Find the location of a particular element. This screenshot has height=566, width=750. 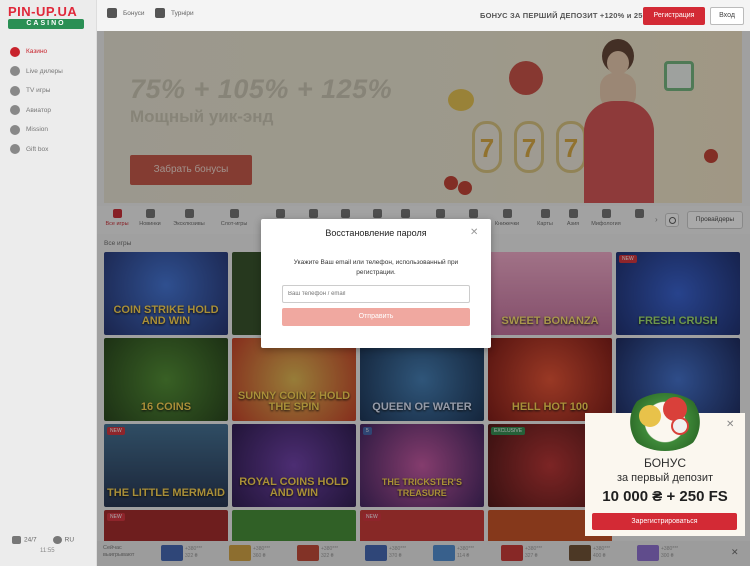

live-dealer-icon is located at coordinates (15, 71).